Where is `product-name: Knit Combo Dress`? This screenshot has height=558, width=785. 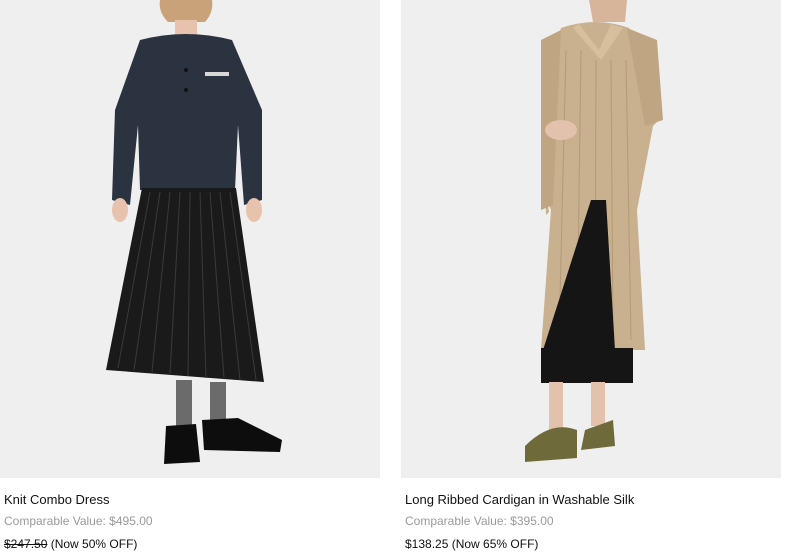 product-name: Knit Combo Dress is located at coordinates (56, 499).